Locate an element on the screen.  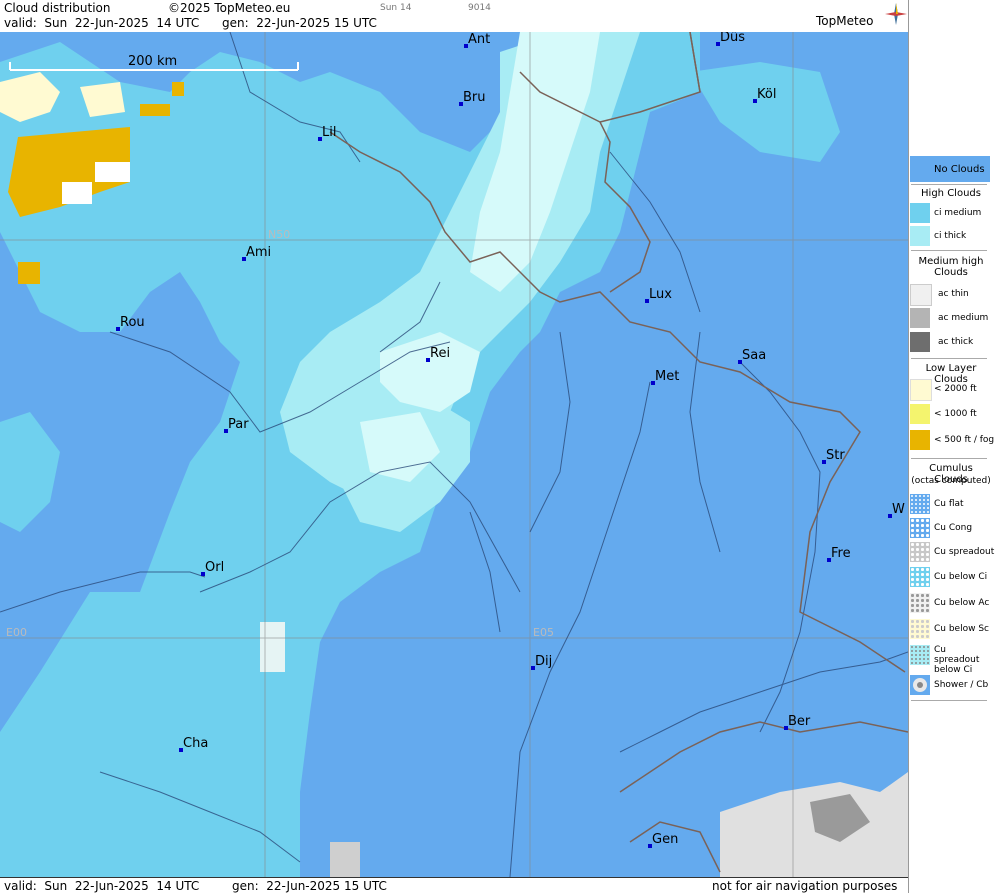
legend-shower-label: Shower / Cb is located at coordinates (961, 685).